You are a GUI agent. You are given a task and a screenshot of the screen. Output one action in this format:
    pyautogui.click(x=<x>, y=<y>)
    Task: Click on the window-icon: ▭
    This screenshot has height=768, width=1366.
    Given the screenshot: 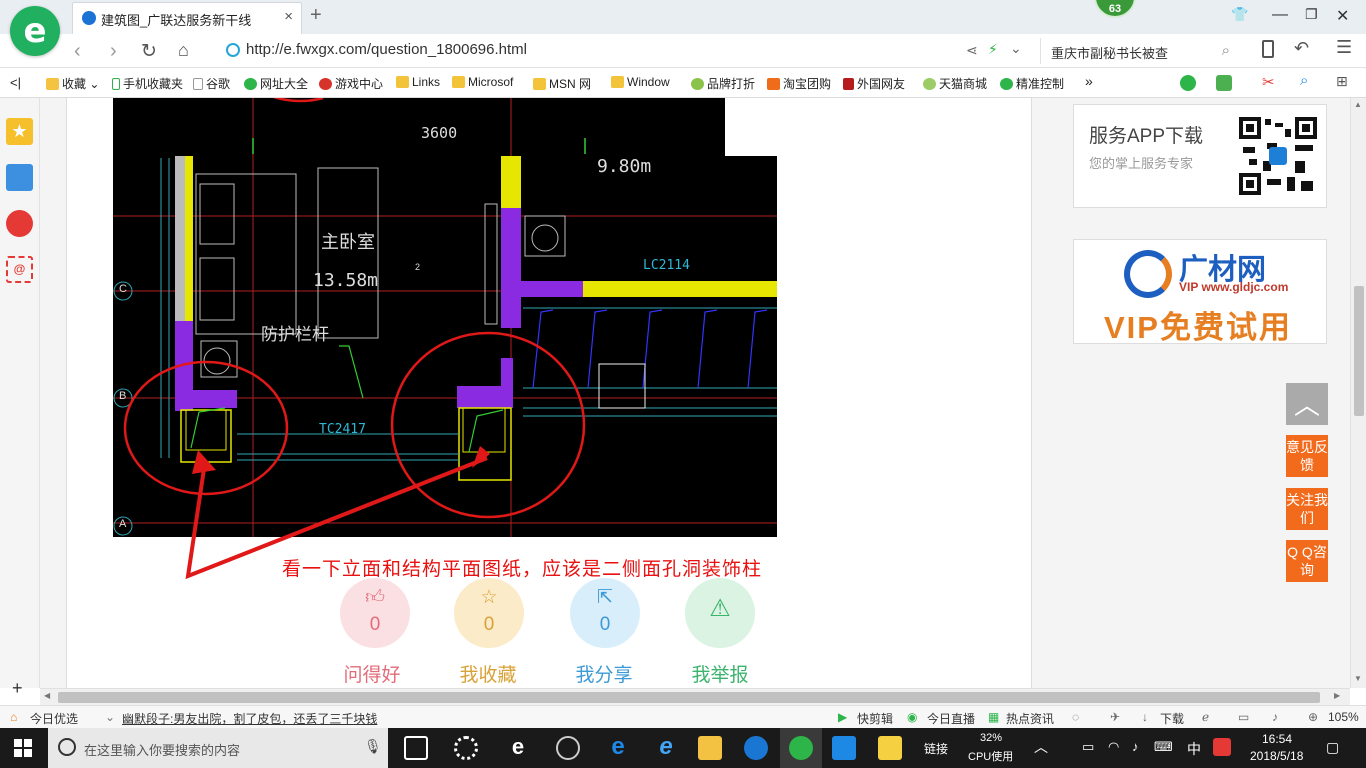 What is the action you would take?
    pyautogui.click(x=1243, y=717)
    